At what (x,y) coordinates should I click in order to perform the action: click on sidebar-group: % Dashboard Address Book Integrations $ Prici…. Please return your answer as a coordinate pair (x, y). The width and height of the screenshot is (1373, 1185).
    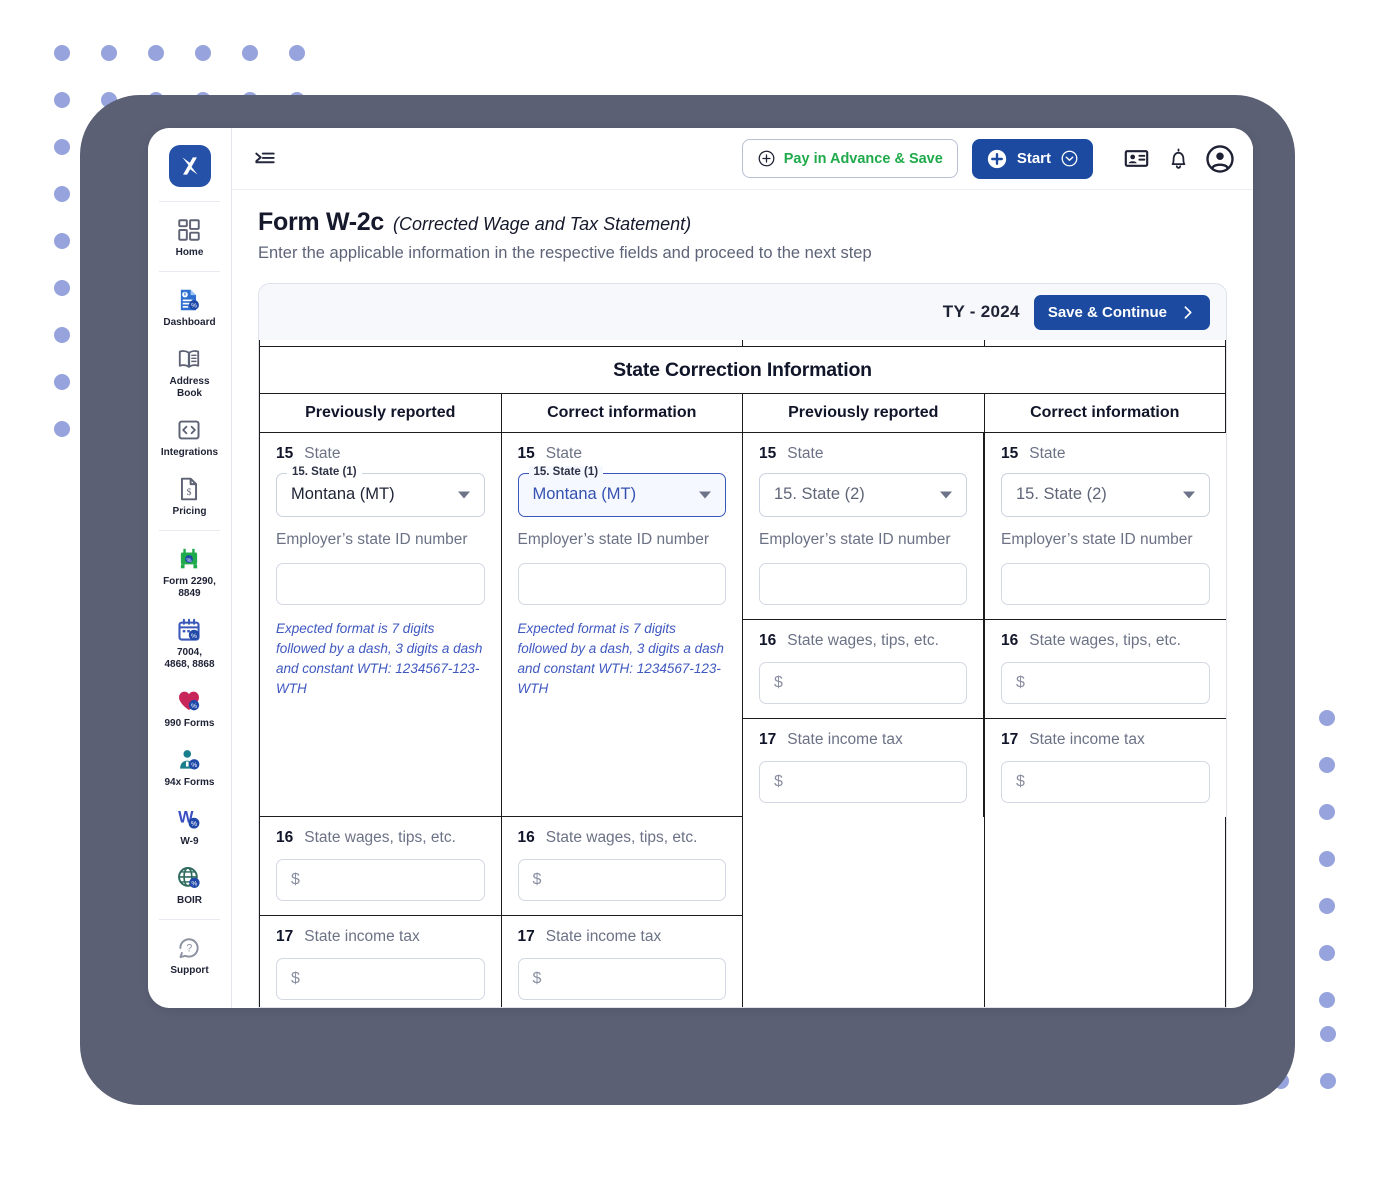
    Looking at the image, I should click on (189, 400).